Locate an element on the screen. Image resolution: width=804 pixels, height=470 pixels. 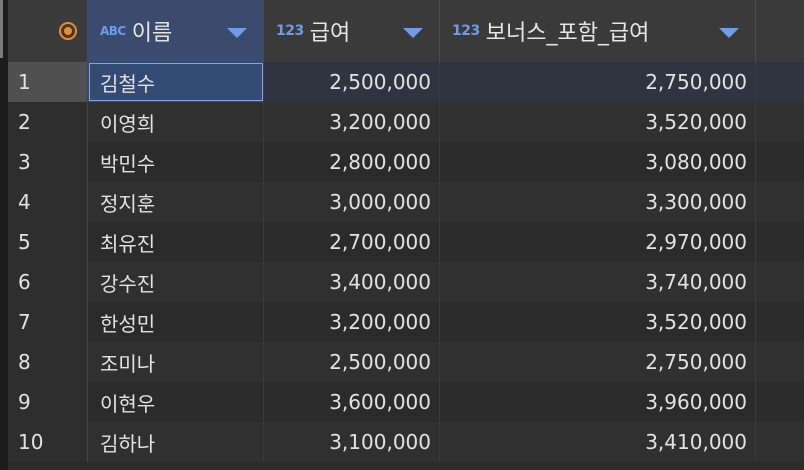
cell-name: 박민수 is located at coordinates (176, 162).